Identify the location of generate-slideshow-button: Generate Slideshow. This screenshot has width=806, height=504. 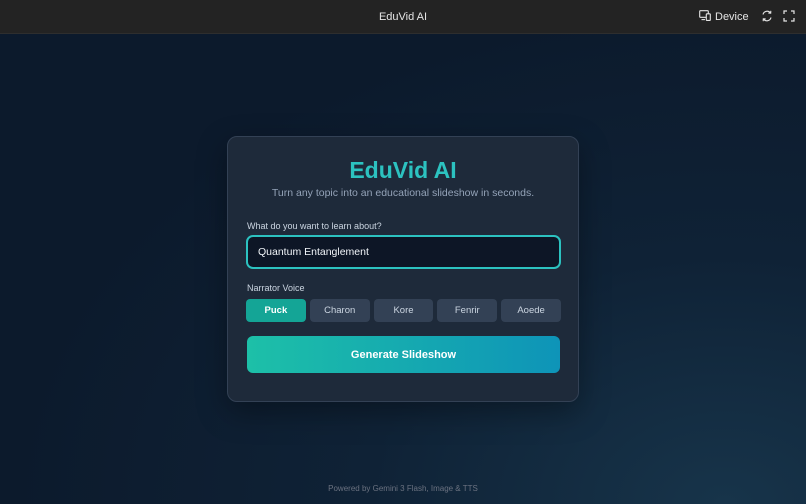
(403, 354).